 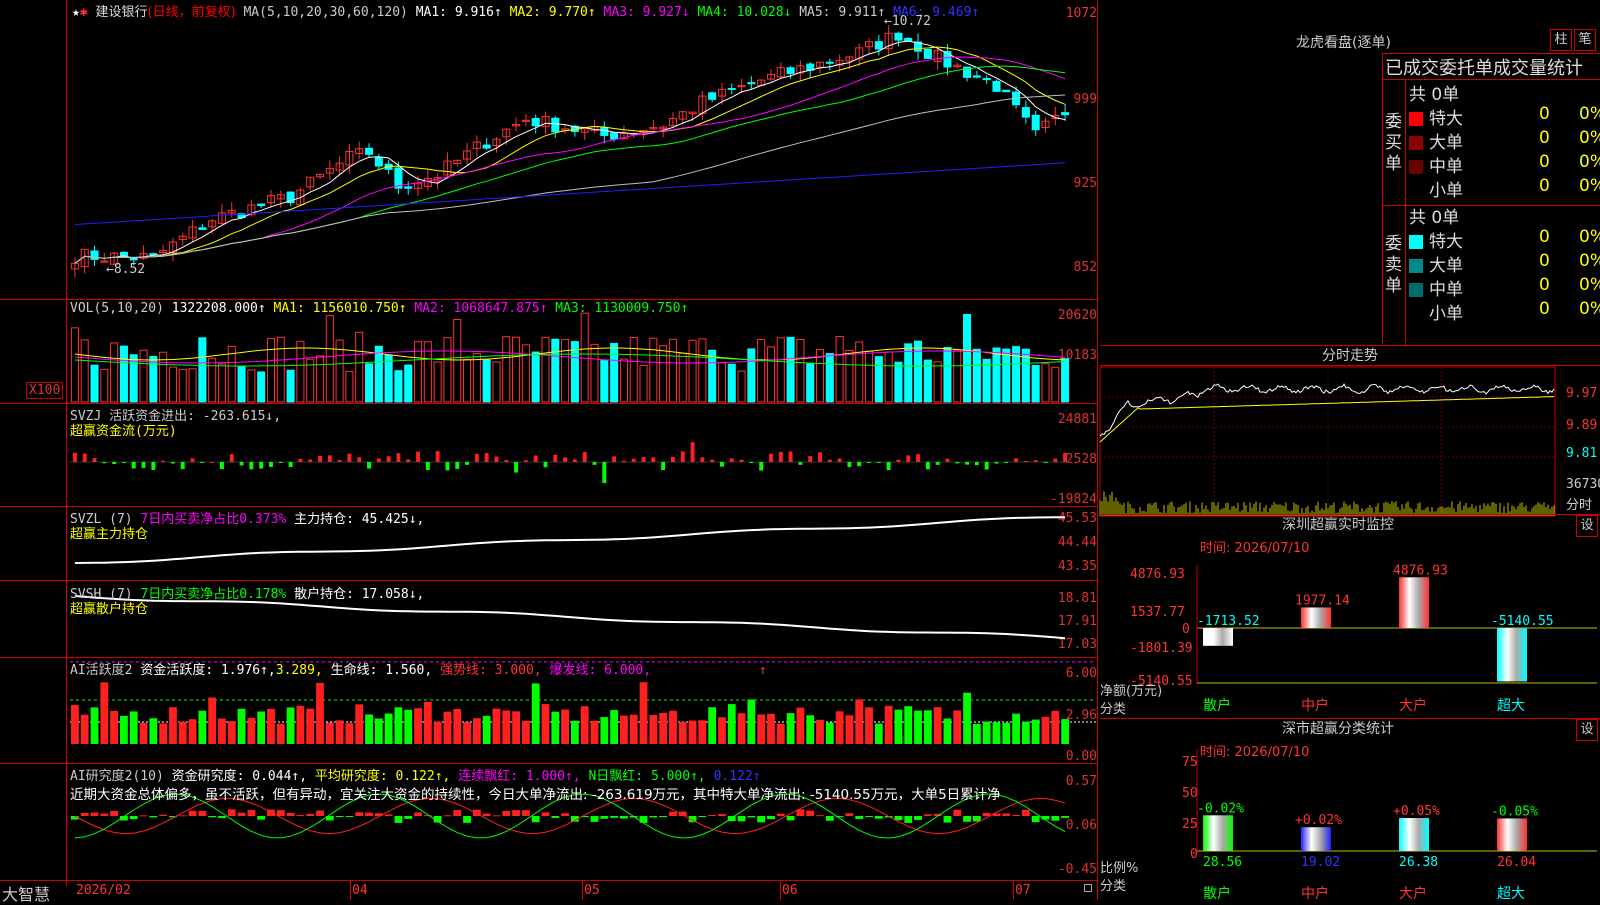 I want to click on red-streak-value: 连续飘红: 1.000↑,, so click(x=519, y=776).